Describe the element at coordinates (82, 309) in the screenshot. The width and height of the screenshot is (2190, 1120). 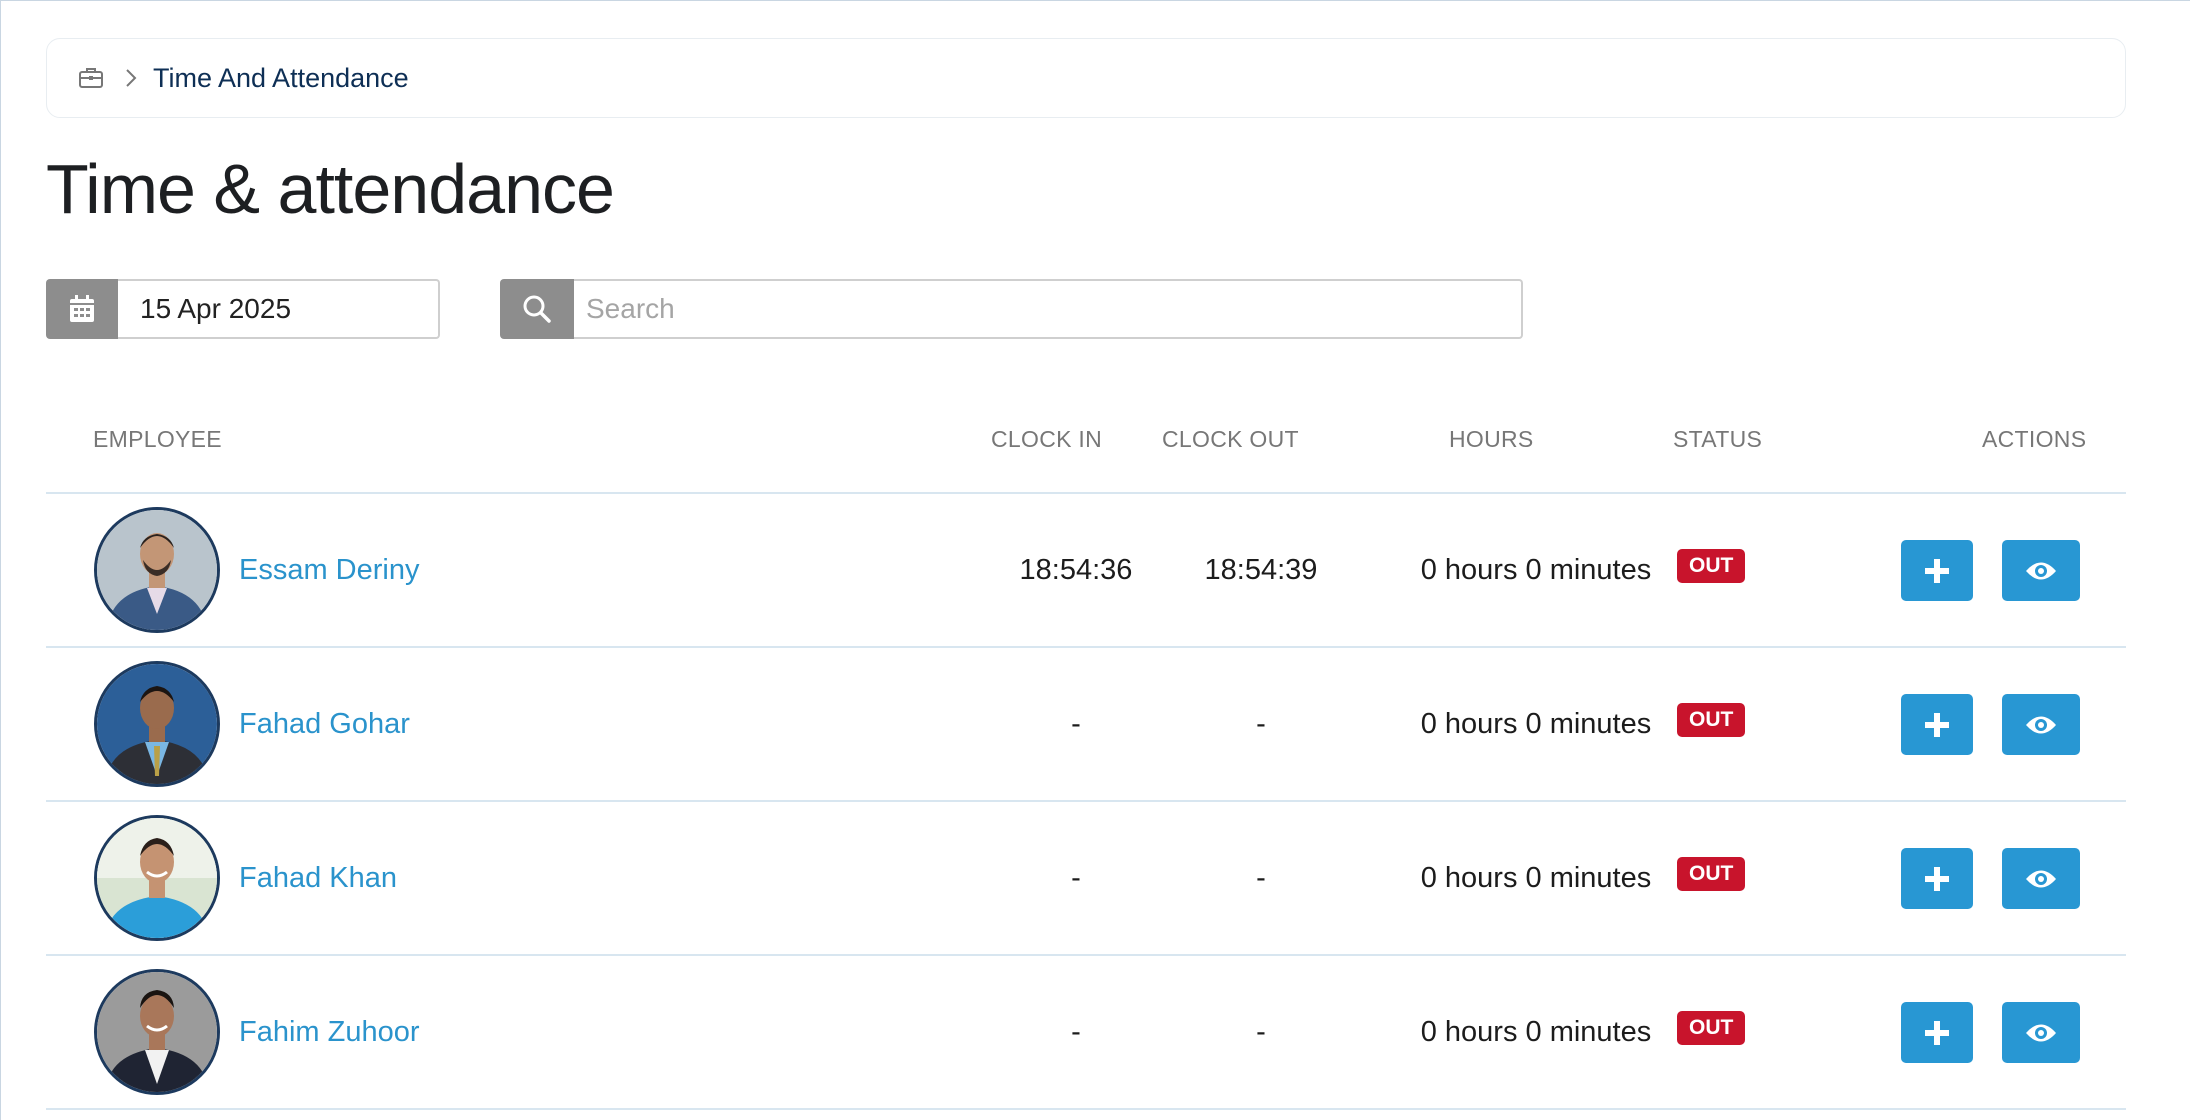
I see `calendar-icon` at that location.